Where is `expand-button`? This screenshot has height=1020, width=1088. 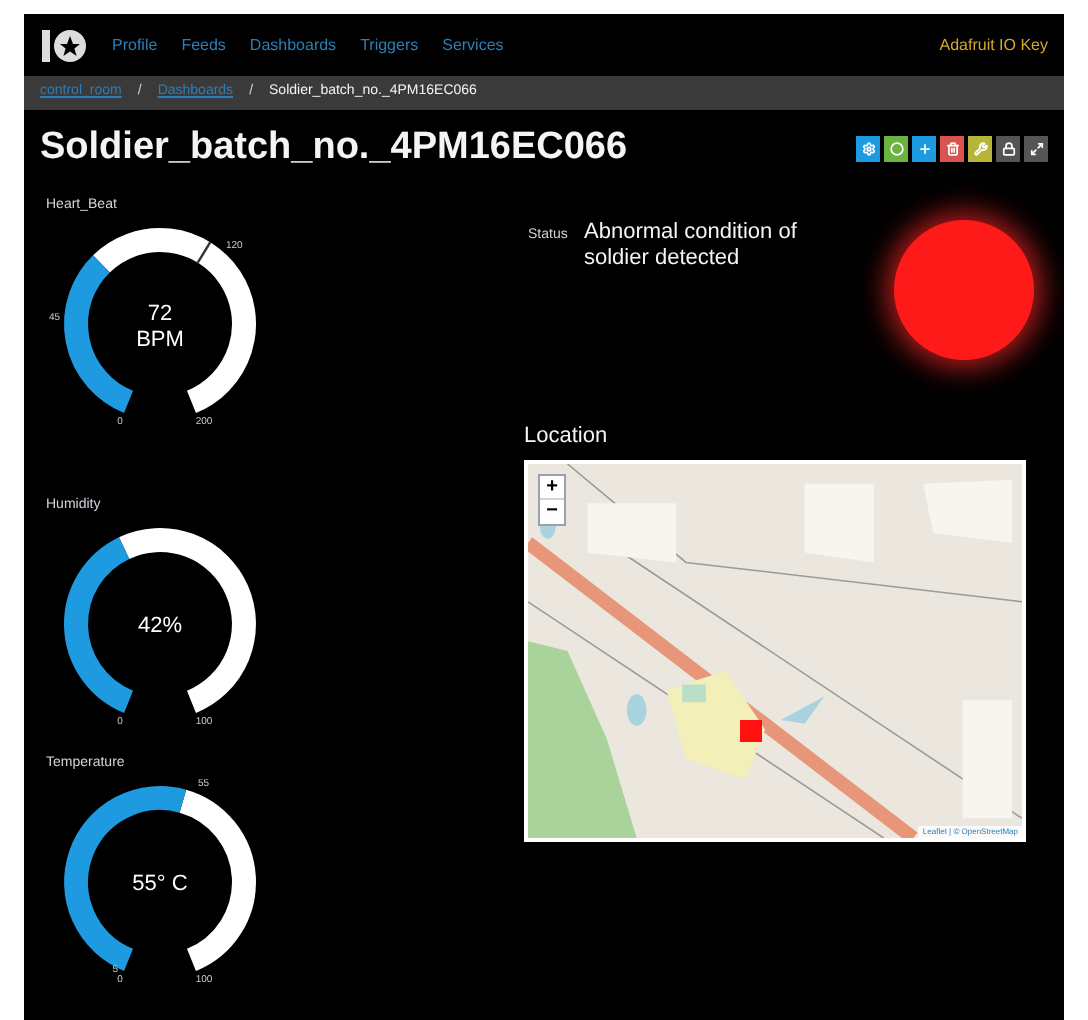 expand-button is located at coordinates (1036, 148).